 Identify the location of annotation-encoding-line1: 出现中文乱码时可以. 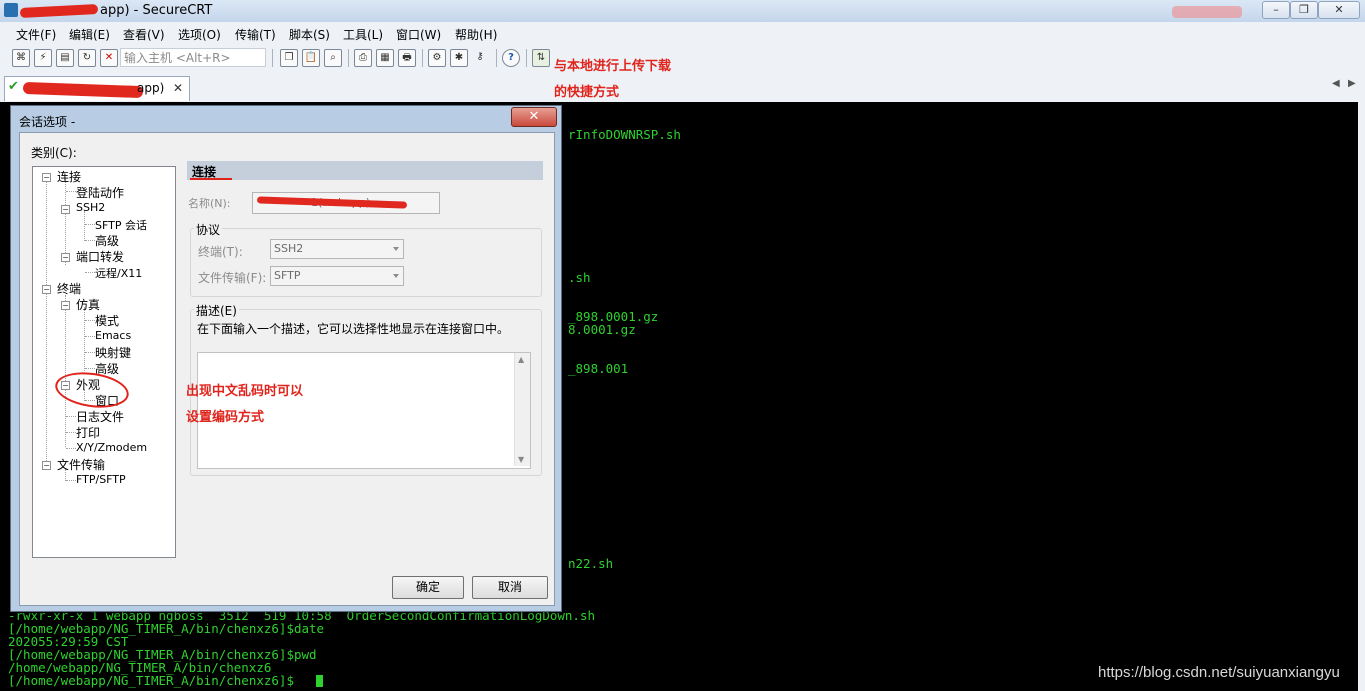
(245, 391).